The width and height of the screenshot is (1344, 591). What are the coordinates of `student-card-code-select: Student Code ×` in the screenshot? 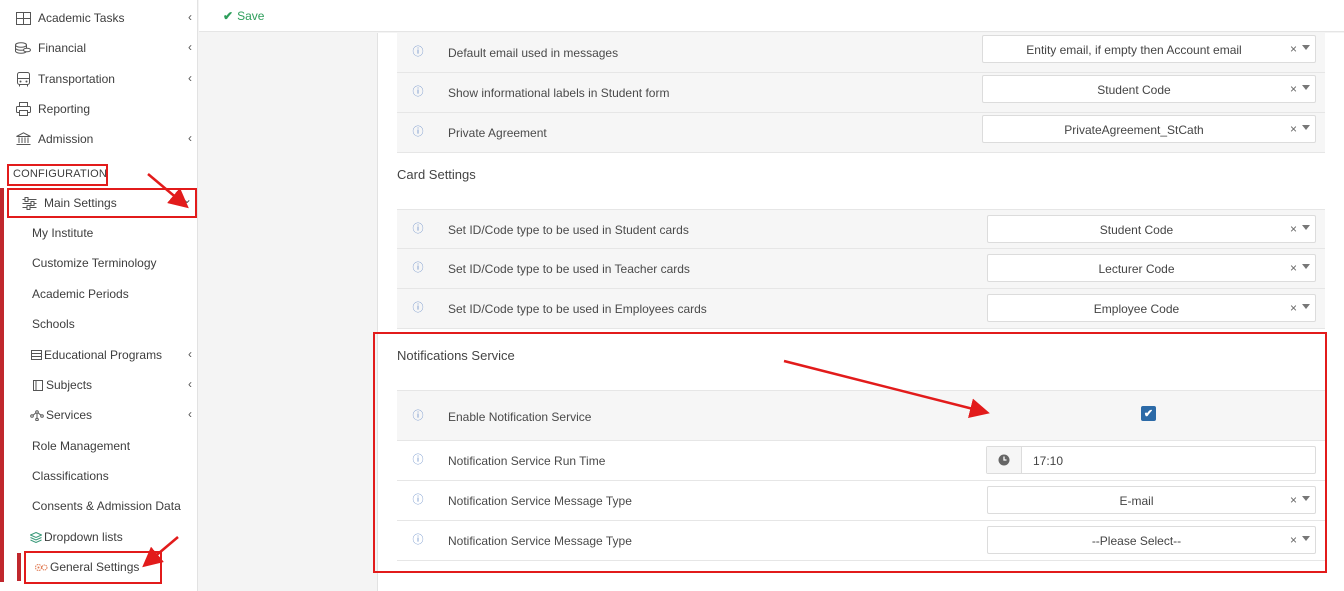 It's located at (1151, 229).